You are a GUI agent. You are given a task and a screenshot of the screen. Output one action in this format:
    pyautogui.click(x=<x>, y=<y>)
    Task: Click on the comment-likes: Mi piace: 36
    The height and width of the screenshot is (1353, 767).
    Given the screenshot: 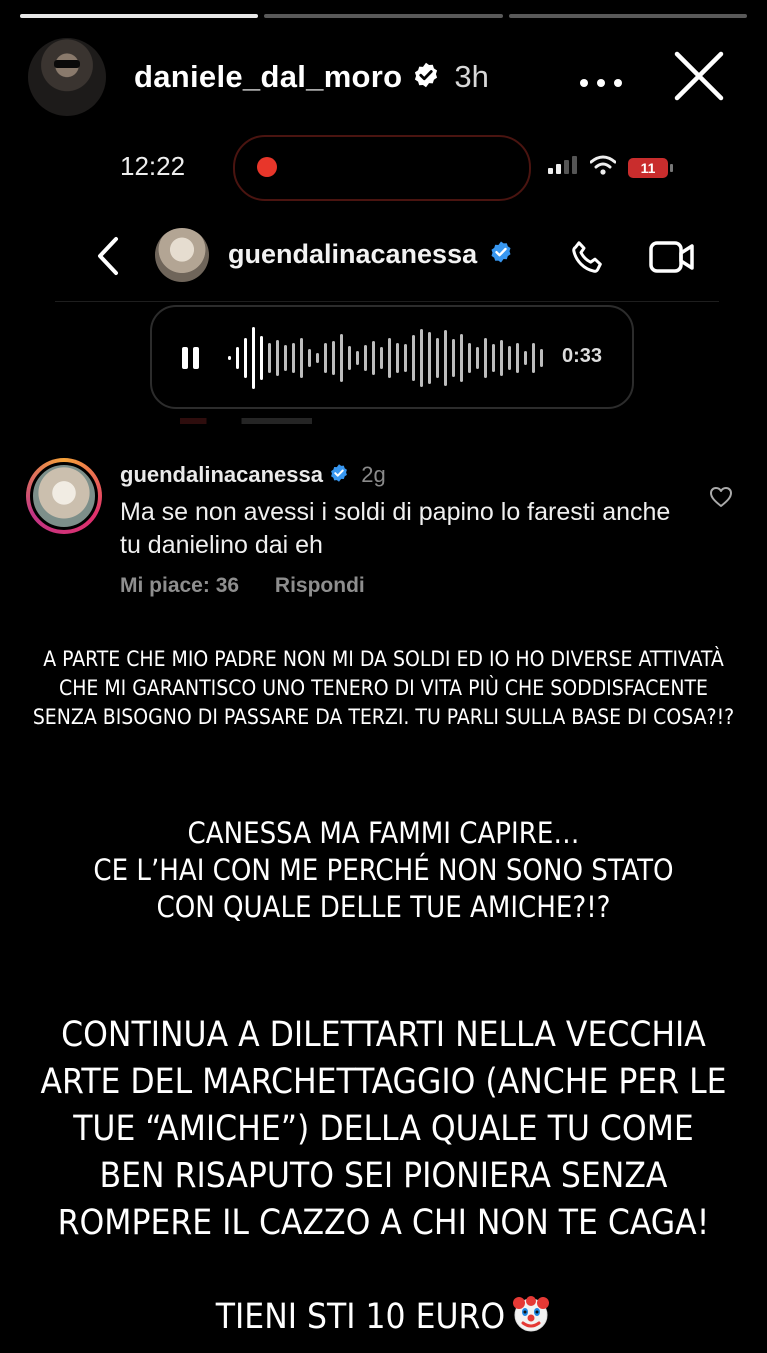 What is the action you would take?
    pyautogui.click(x=179, y=585)
    